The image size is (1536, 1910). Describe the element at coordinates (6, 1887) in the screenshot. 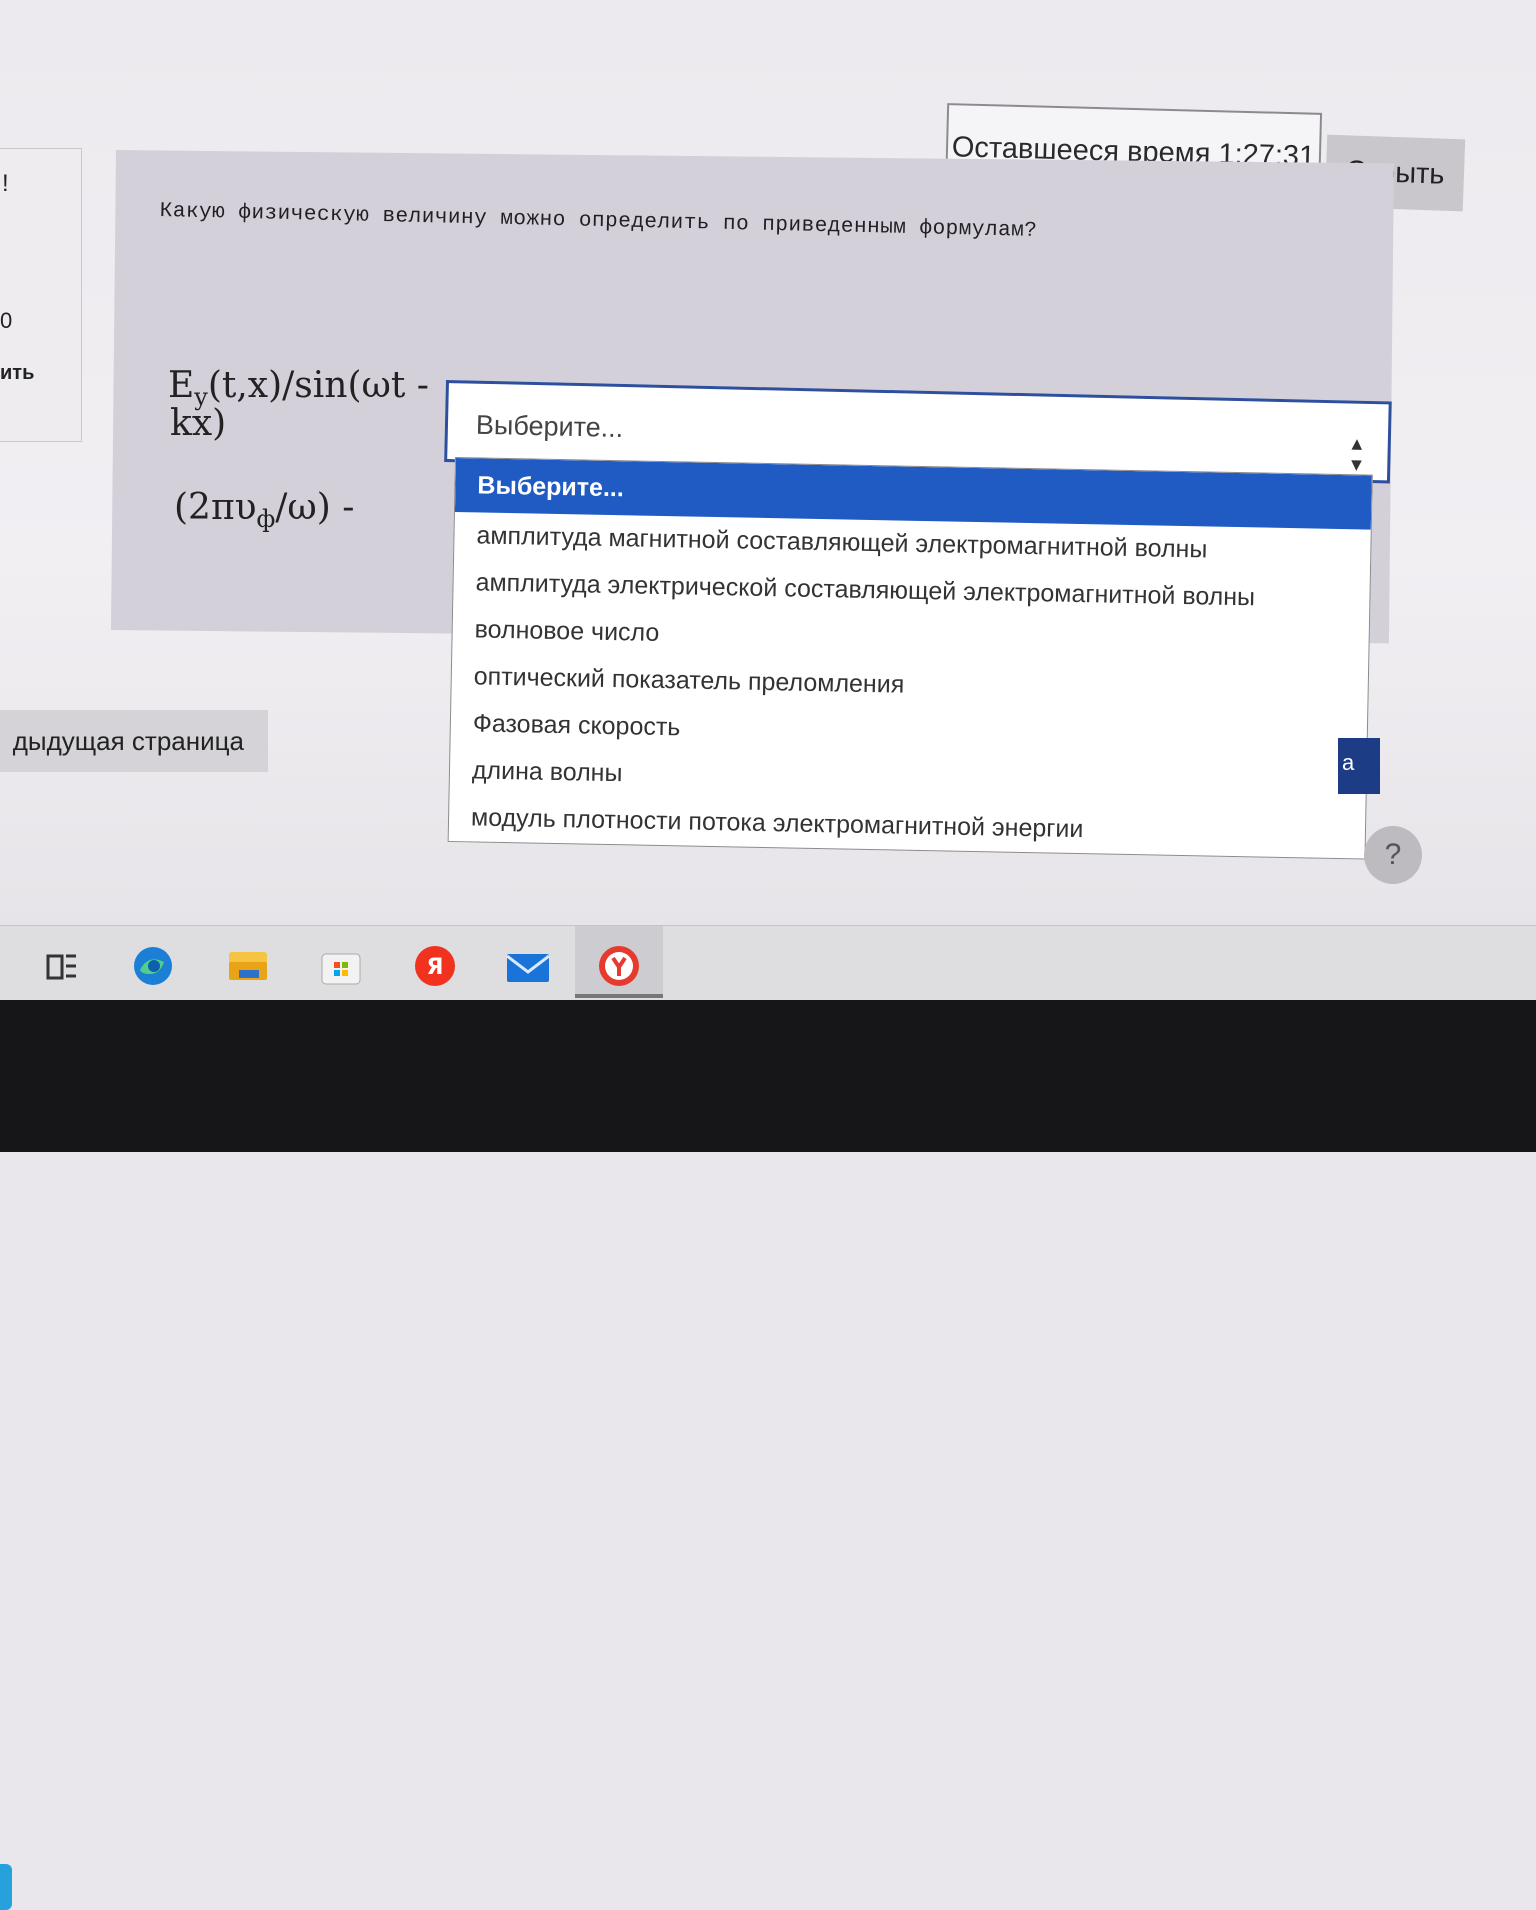

I see `search-edge-icon` at that location.